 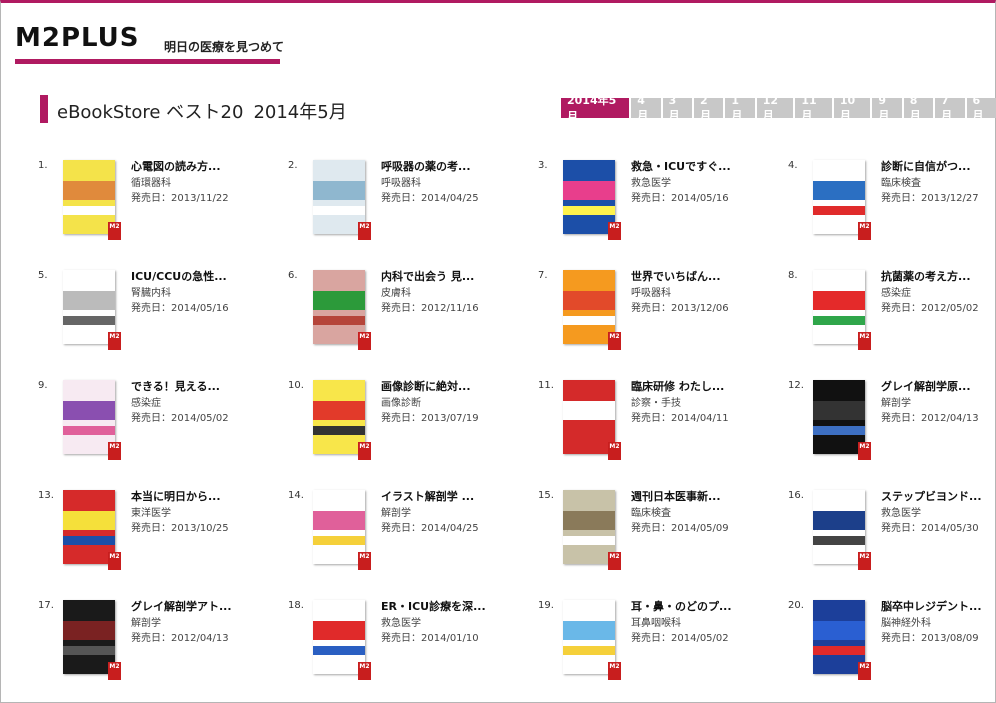 I want to click on book-item: 16. M2 ステップビヨンド... 救急医学 発売日：2014/05/30, so click(x=892, y=535).